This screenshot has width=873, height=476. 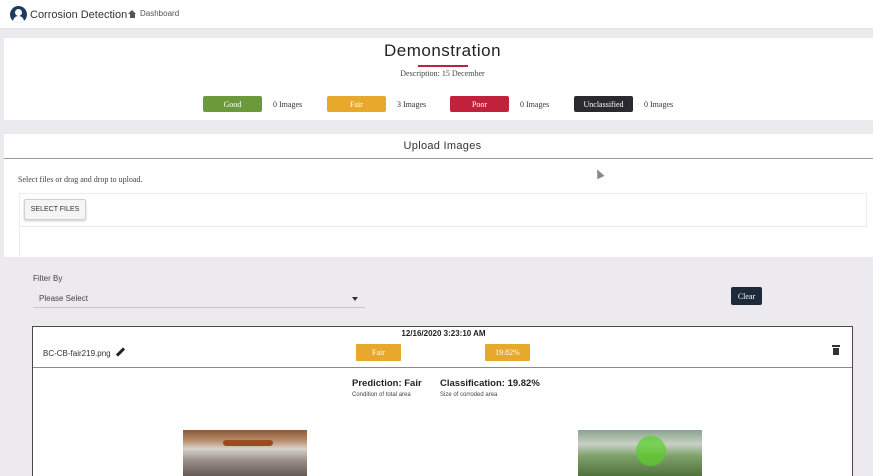 I want to click on clear-button: Clear, so click(x=746, y=296).